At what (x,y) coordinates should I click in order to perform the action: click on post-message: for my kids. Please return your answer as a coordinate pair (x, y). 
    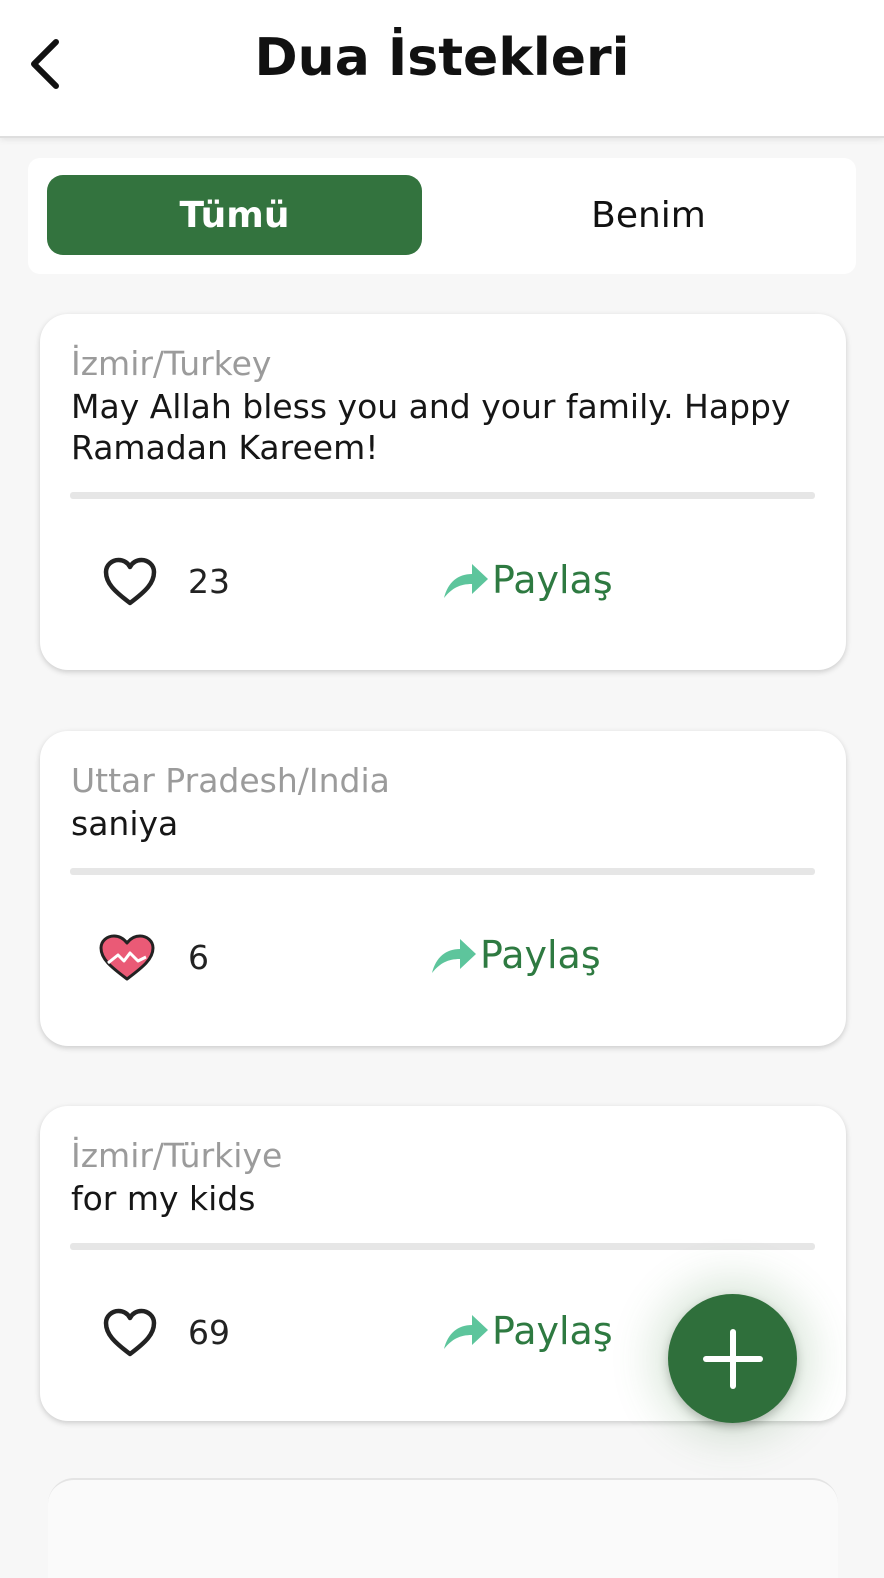
    Looking at the image, I should click on (163, 1198).